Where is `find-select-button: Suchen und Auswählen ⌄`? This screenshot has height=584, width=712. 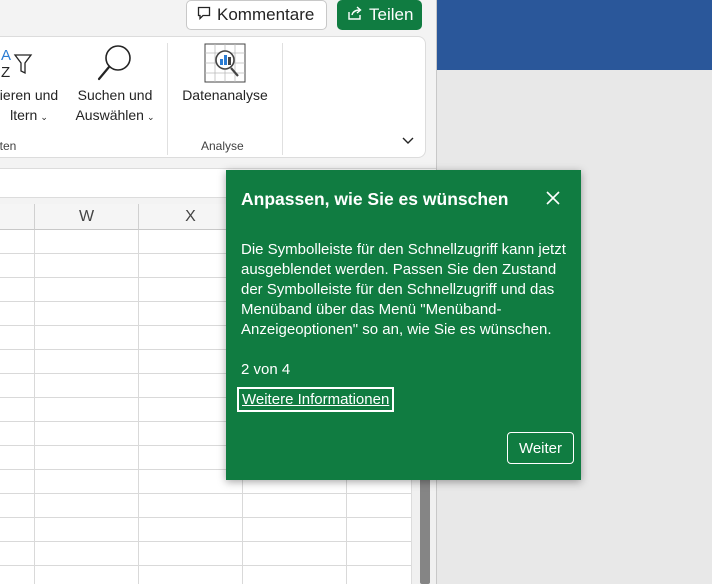
find-select-button: Suchen und Auswählen ⌄ is located at coordinates (115, 87).